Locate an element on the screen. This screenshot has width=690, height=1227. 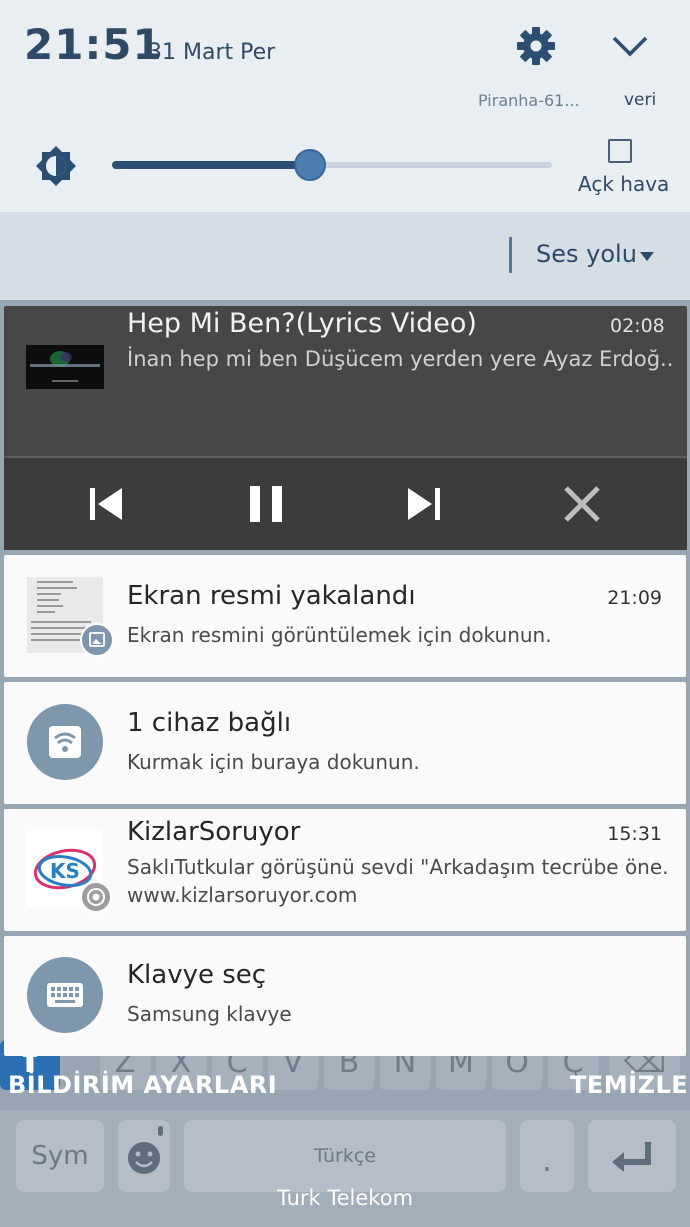
divider is located at coordinates (510, 255).